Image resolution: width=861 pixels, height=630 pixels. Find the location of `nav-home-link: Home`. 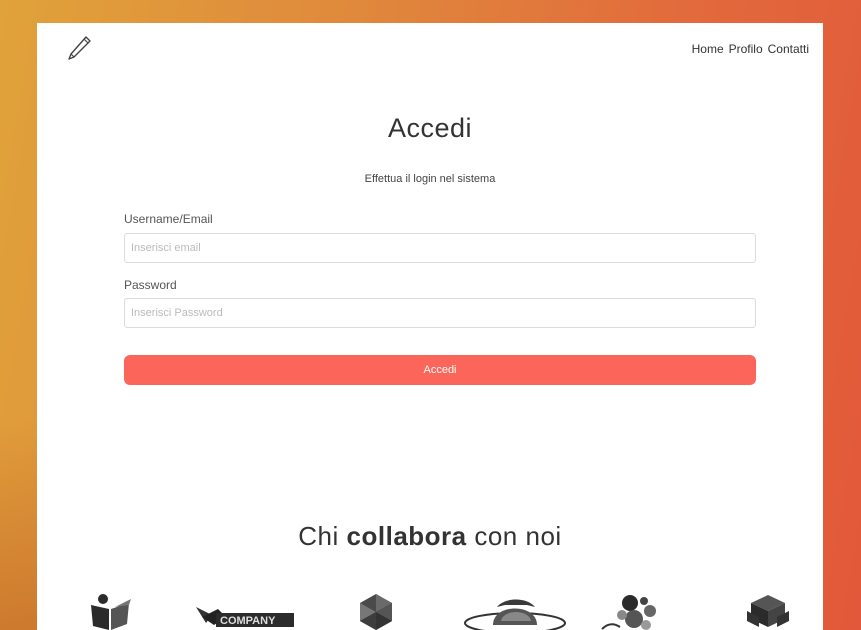

nav-home-link: Home is located at coordinates (708, 49).